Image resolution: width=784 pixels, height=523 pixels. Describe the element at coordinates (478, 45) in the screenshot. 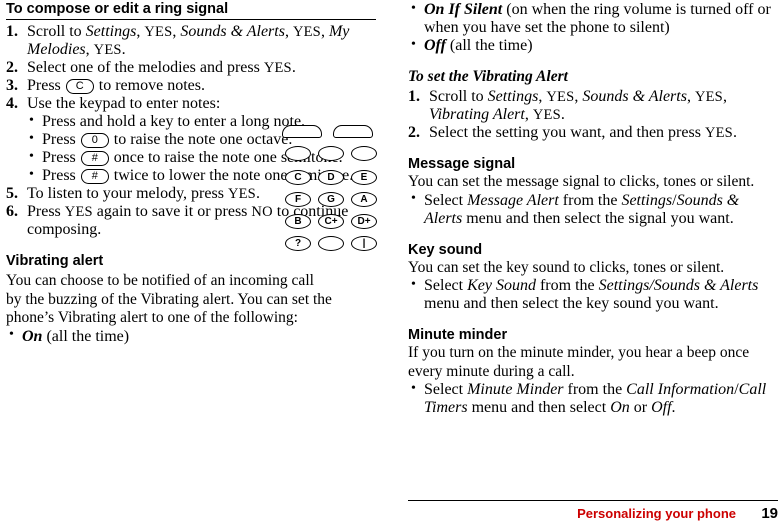

I see `bullet-text: Off (all the time)` at that location.